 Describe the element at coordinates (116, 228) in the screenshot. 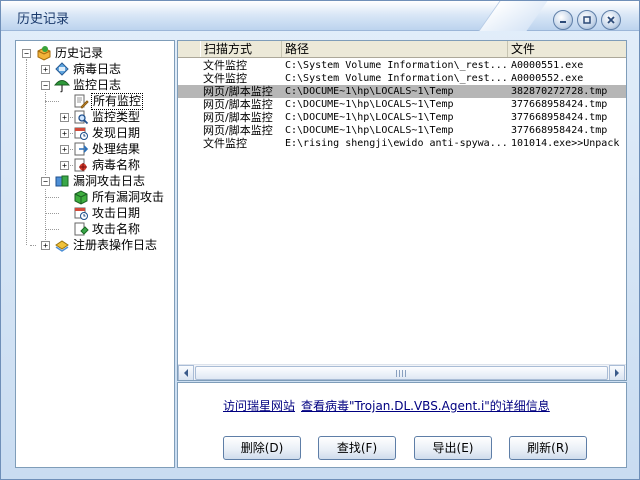

I see `tree-label: 攻击名称` at that location.